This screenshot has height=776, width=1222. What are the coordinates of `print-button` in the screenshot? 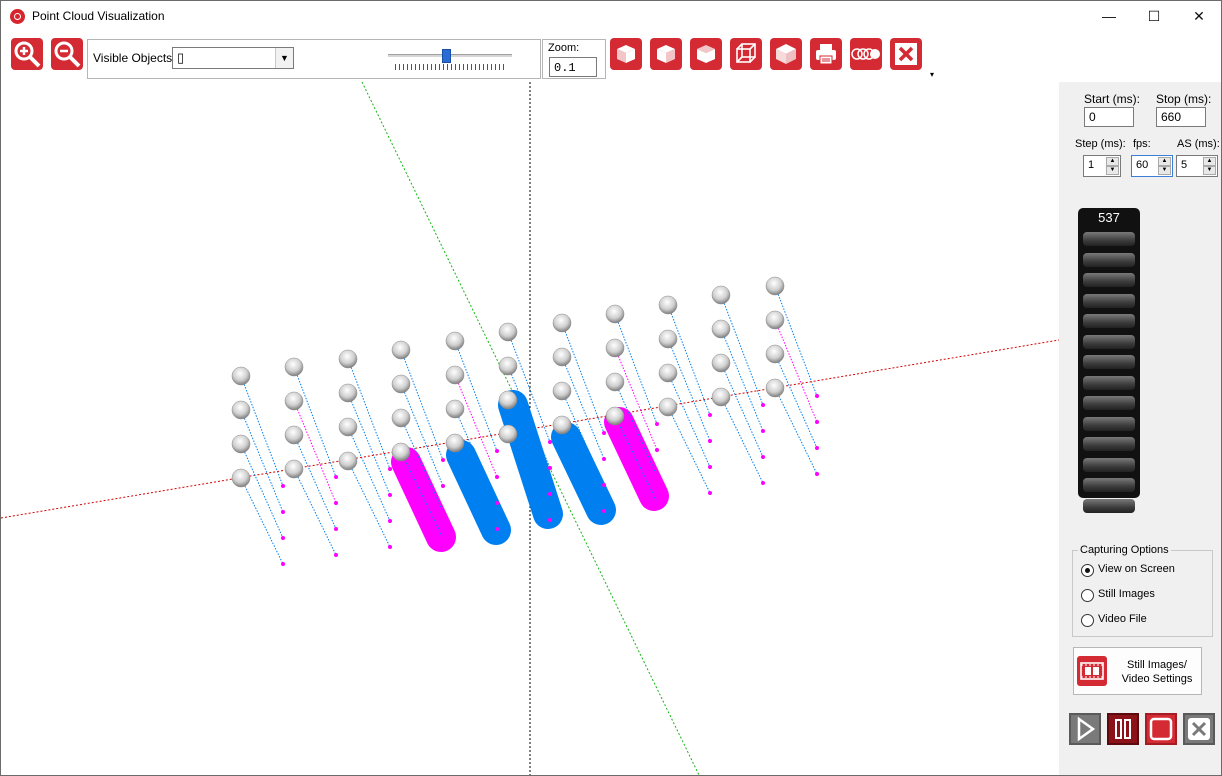 It's located at (826, 54).